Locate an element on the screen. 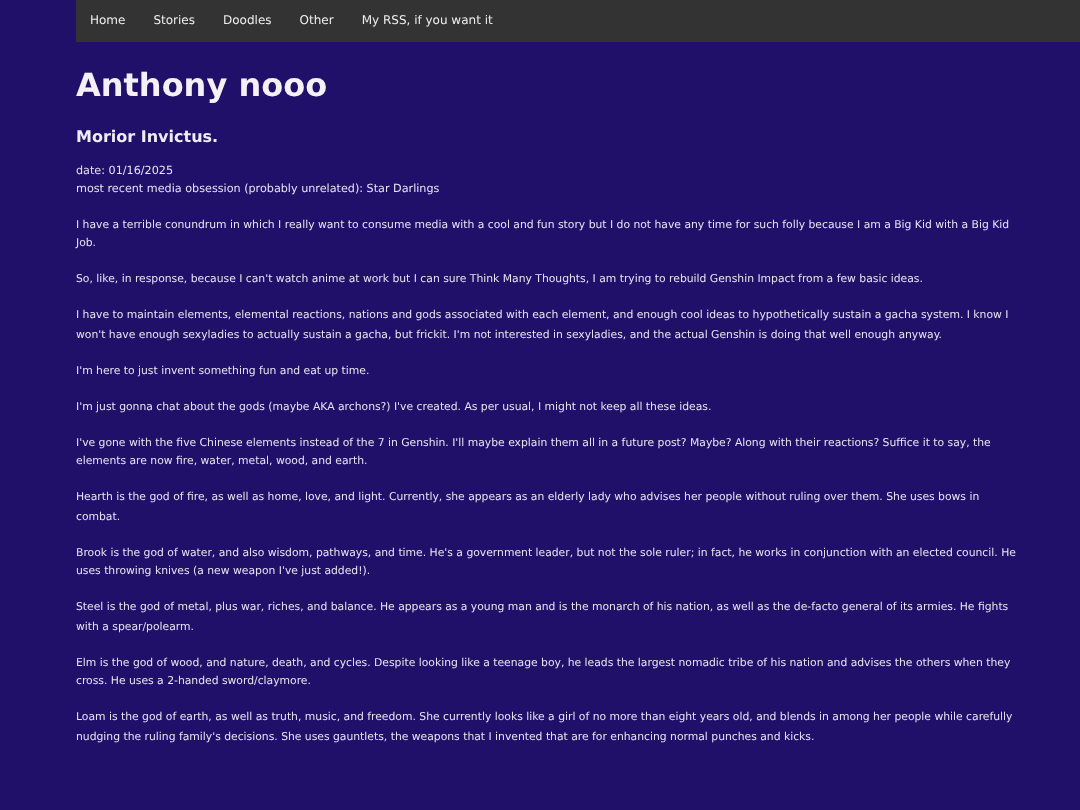 The height and width of the screenshot is (810, 1080). post-subtitle: Morior Invictus. is located at coordinates (148, 138).